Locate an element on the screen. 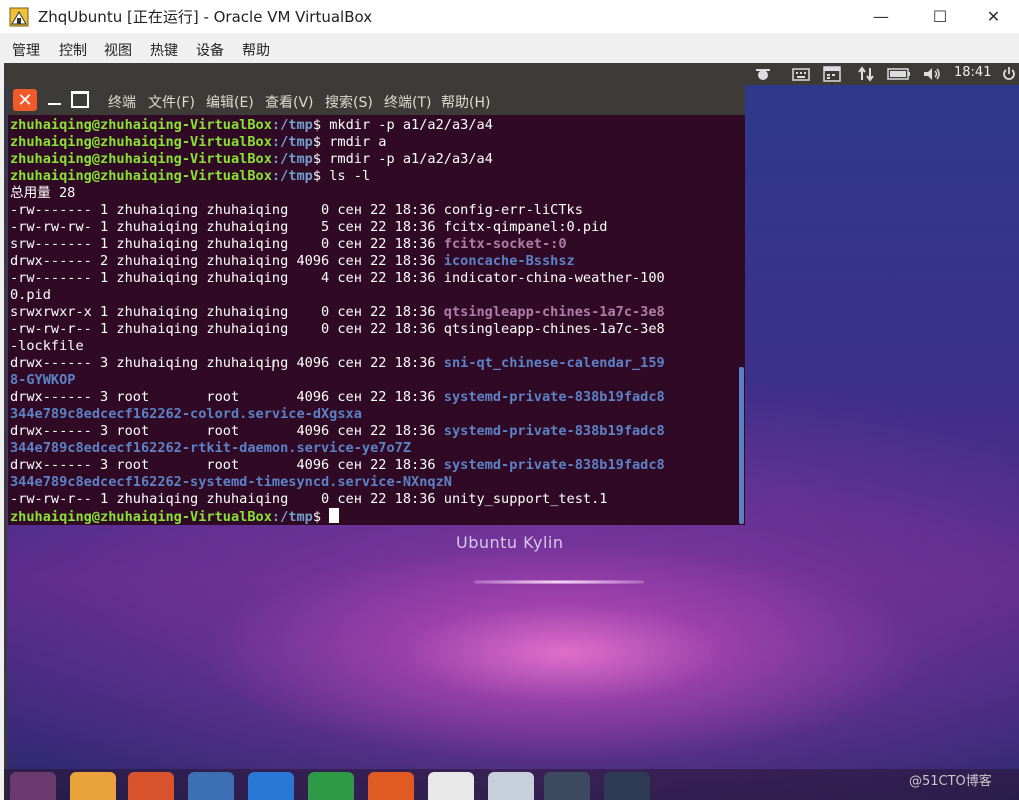 The image size is (1019, 800). clock: 18:41 is located at coordinates (972, 72).